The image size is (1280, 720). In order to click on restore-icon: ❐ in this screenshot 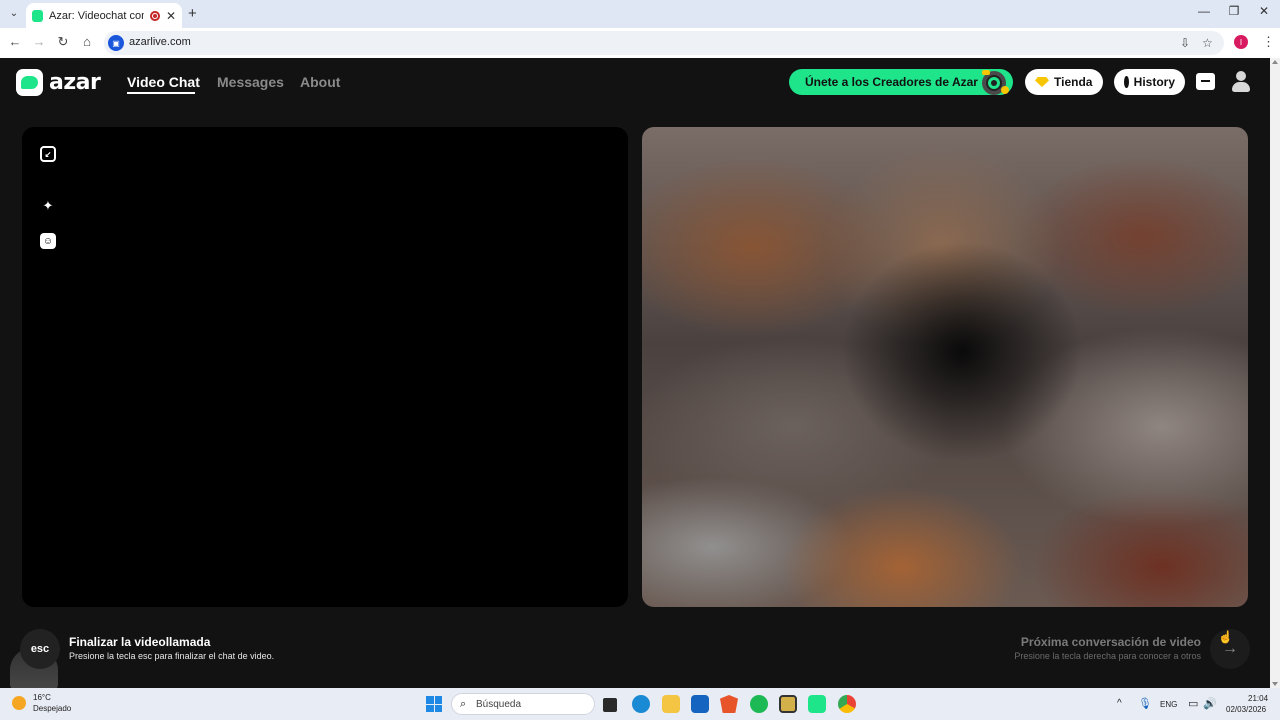, I will do `click(1234, 11)`.